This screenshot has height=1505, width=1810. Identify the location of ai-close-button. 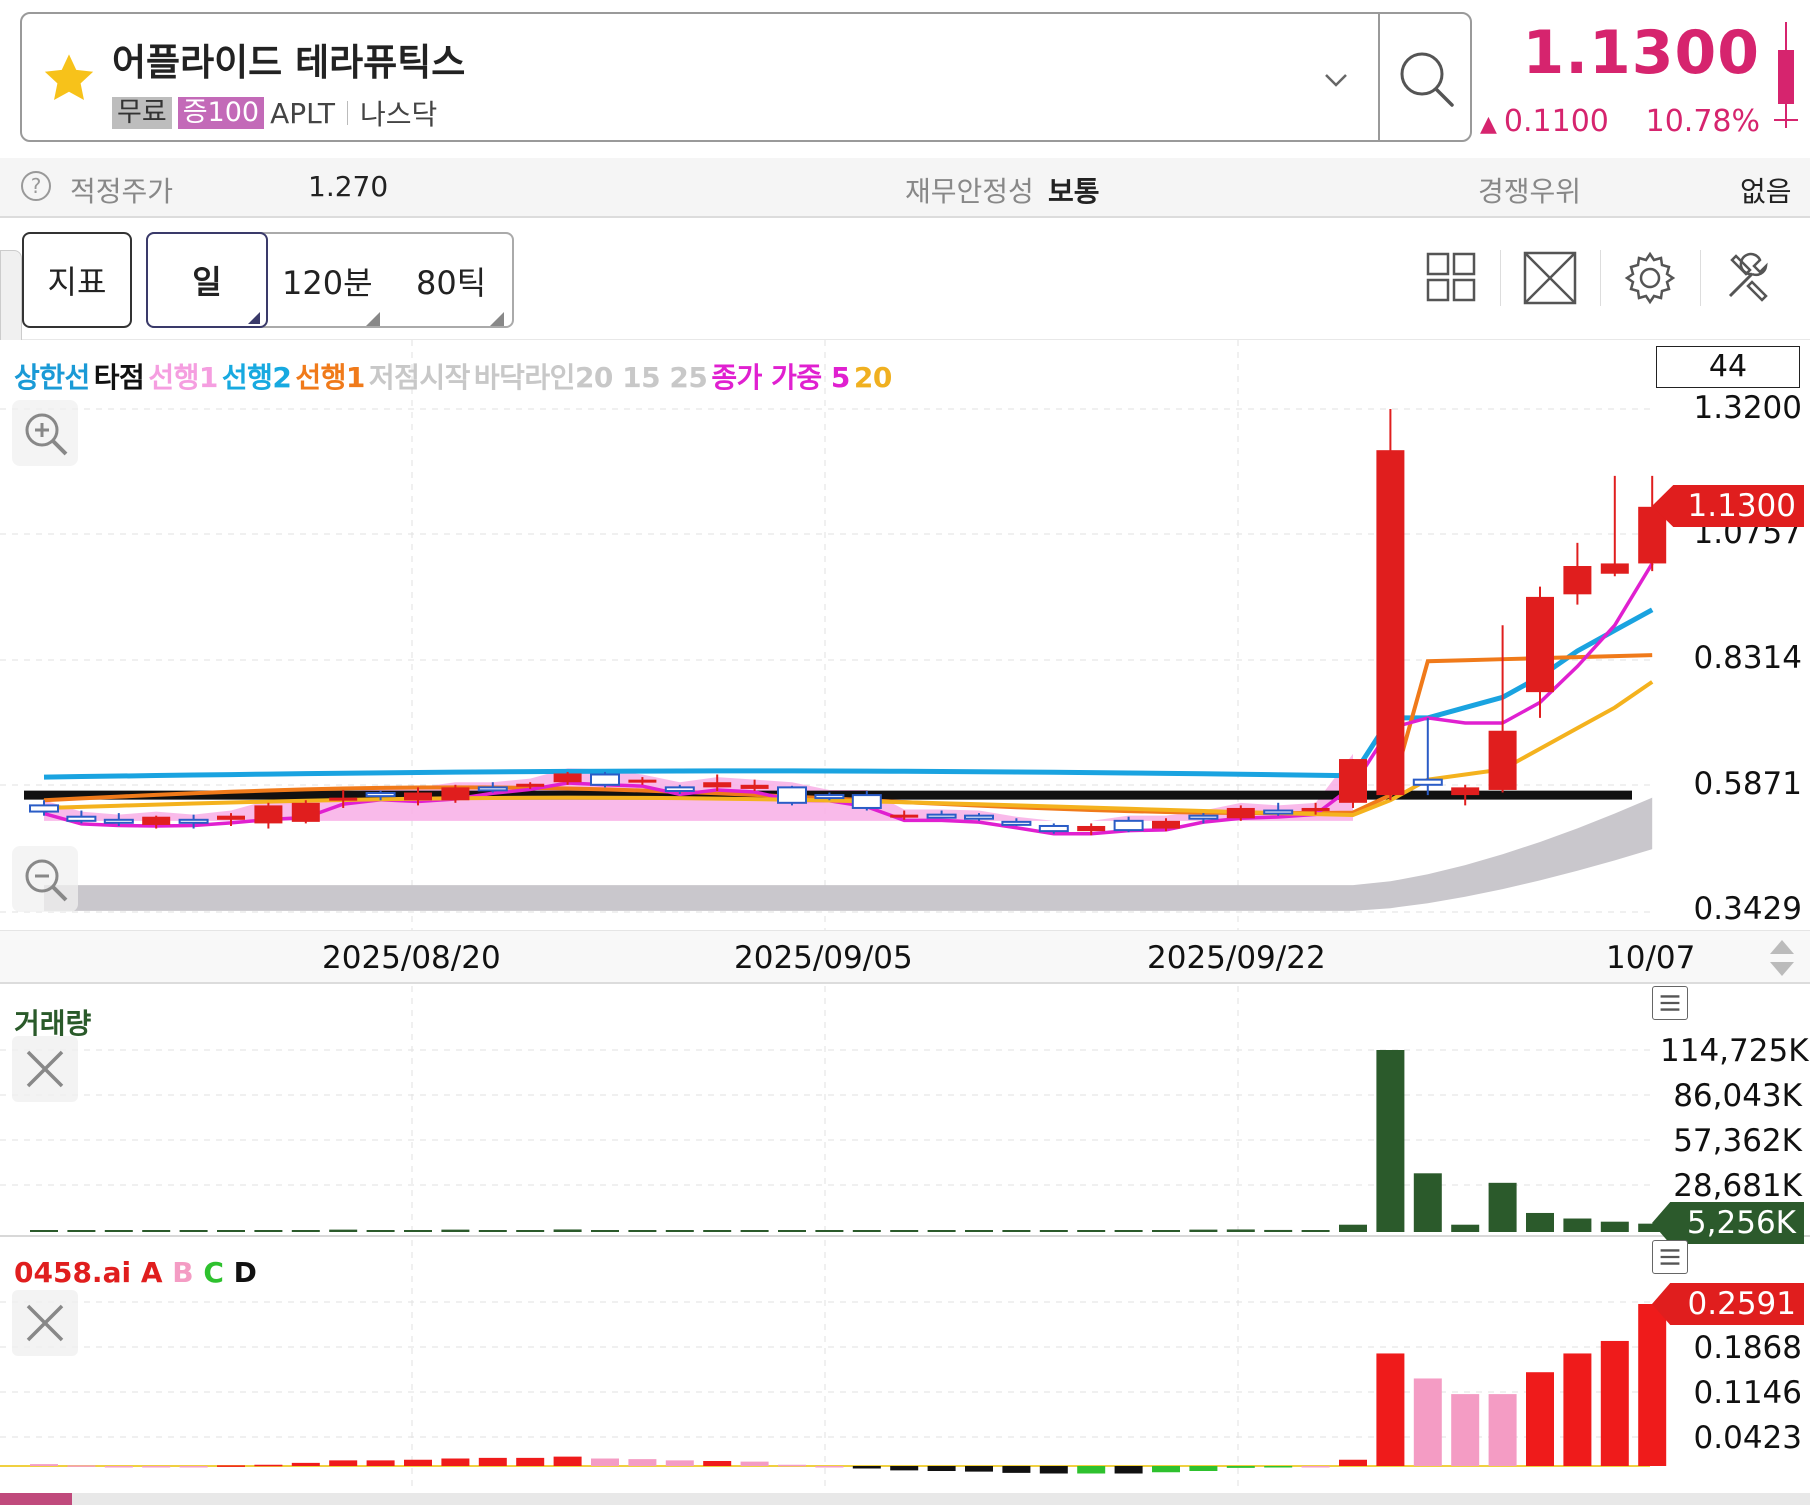
(45, 1323).